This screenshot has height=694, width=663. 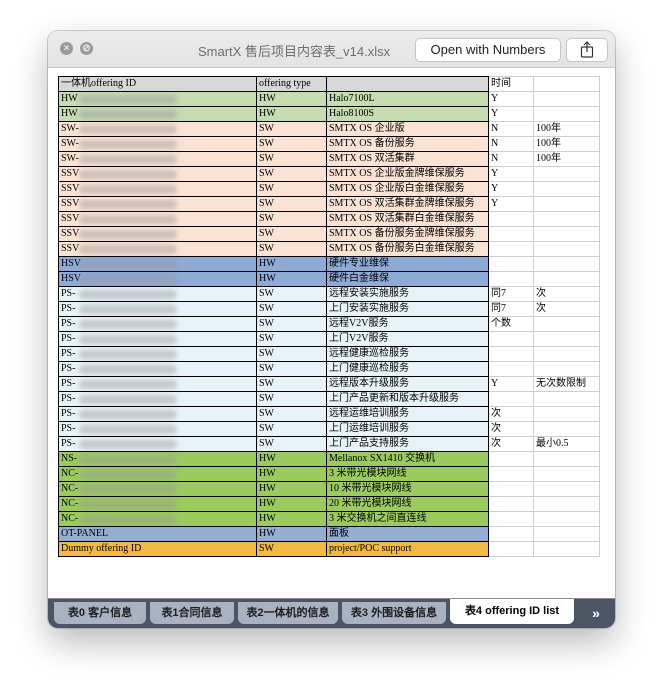 I want to click on tab-sheet-1: 表1合同信息, so click(x=192, y=613).